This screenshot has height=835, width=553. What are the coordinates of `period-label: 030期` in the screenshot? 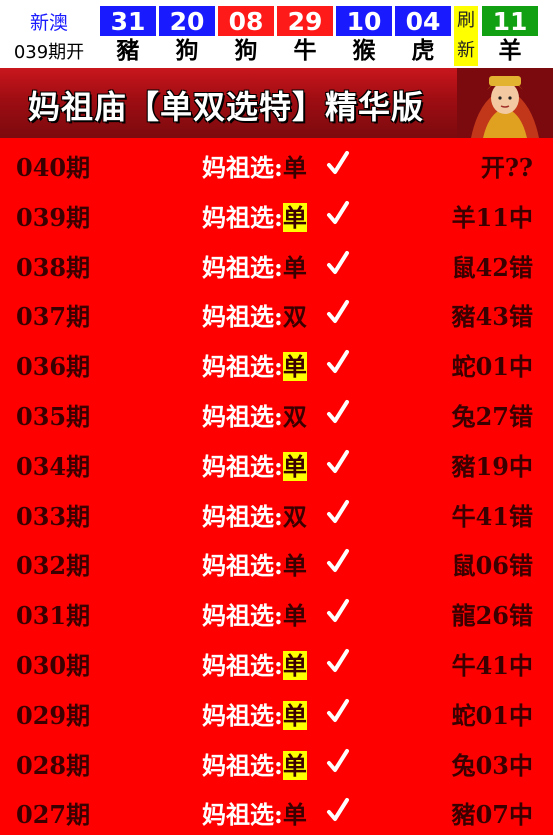 It's located at (53, 665).